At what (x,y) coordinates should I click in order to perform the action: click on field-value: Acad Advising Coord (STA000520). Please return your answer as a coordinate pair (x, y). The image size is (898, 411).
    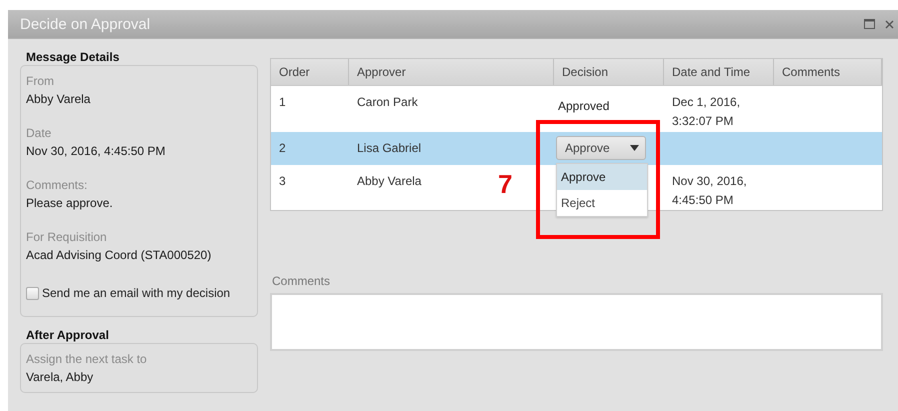
    Looking at the image, I should click on (119, 255).